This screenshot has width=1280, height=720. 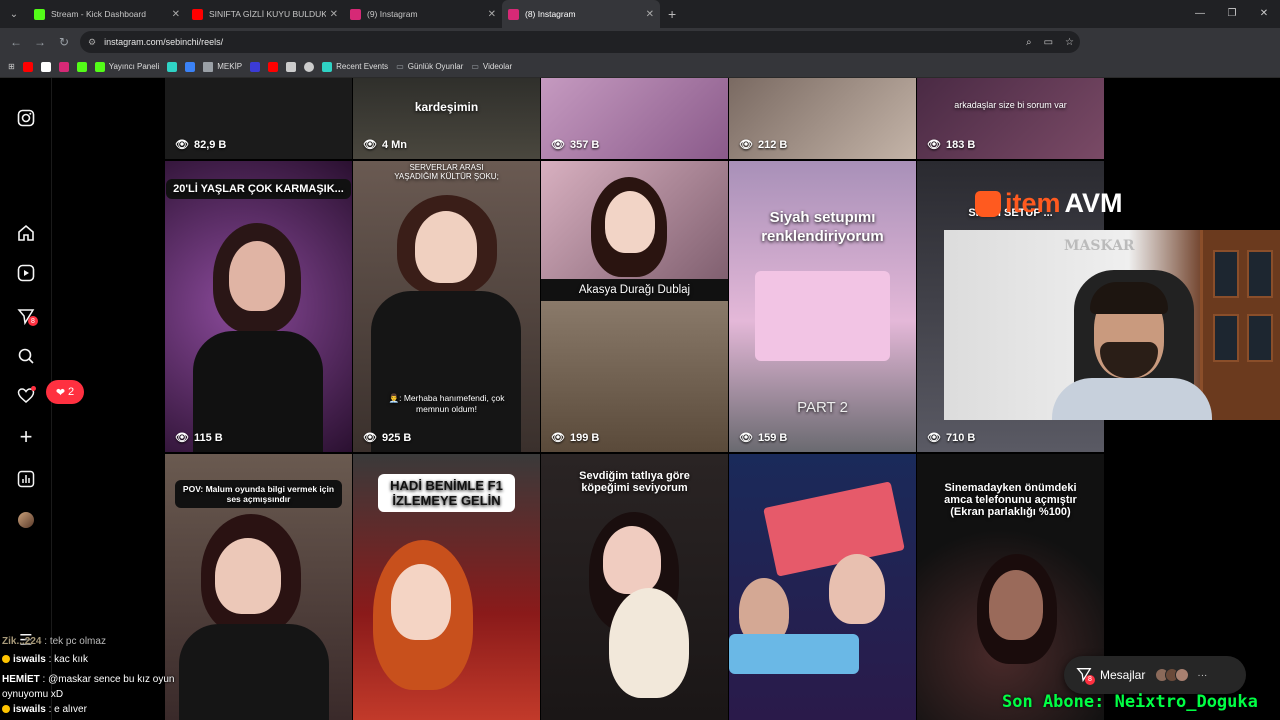 What do you see at coordinates (26, 118) in the screenshot?
I see `instagram-logo-icon` at bounding box center [26, 118].